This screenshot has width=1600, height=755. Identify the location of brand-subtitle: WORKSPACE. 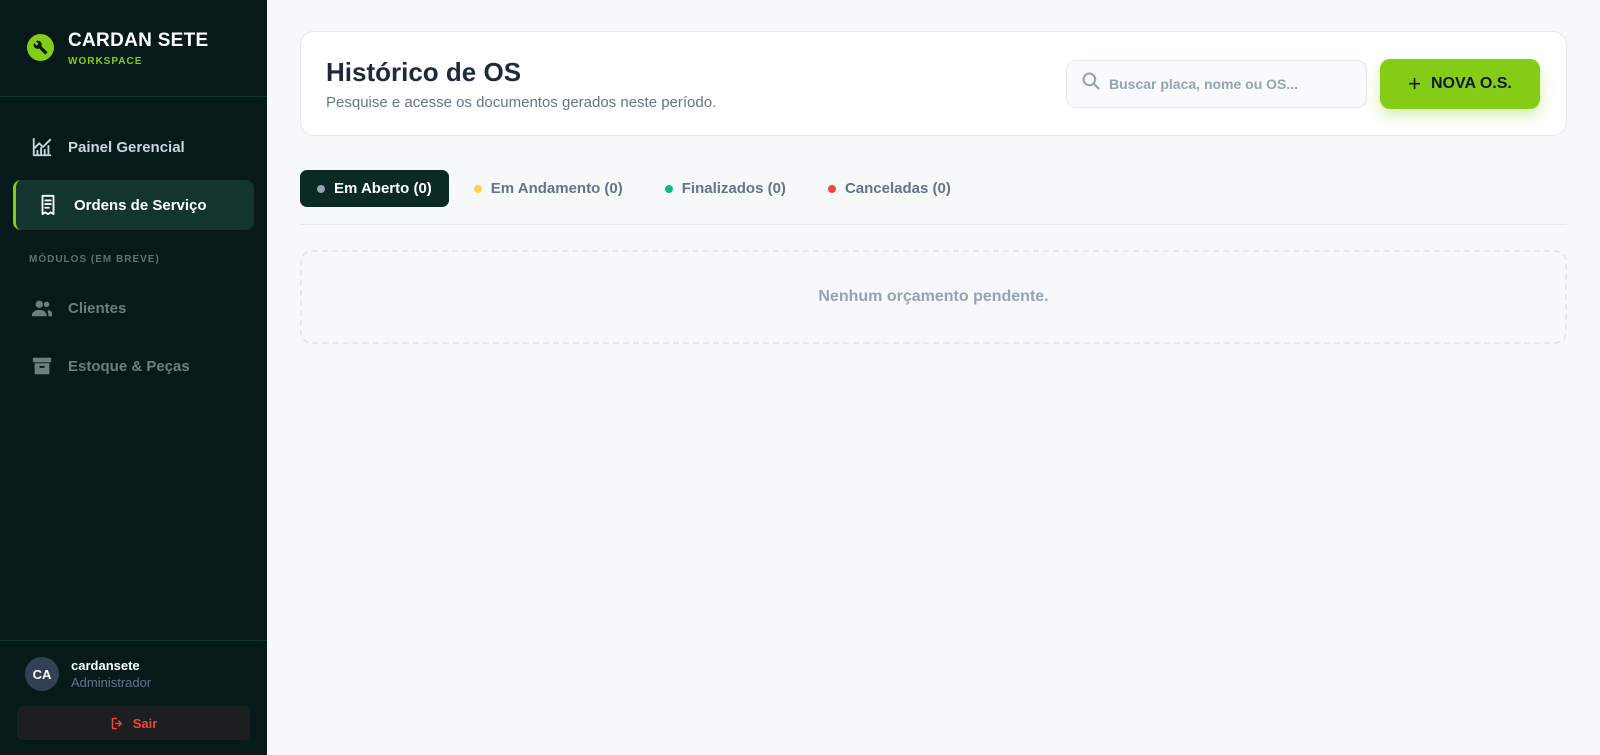
(105, 61).